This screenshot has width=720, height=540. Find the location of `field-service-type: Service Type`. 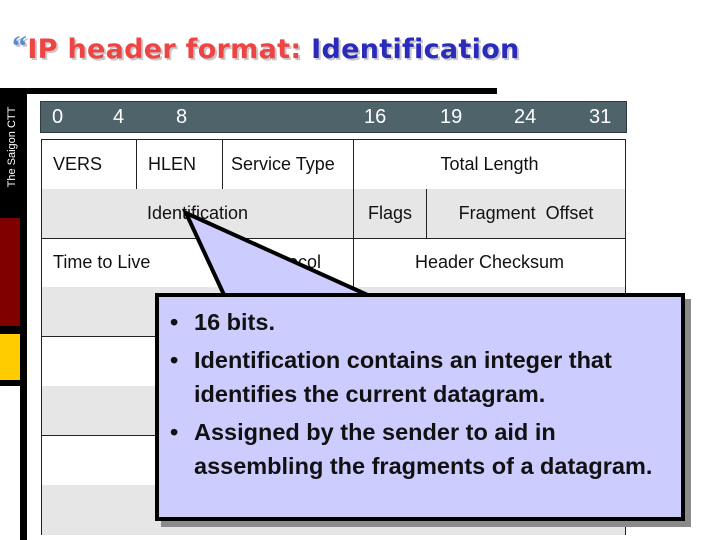

field-service-type: Service Type is located at coordinates (288, 164).